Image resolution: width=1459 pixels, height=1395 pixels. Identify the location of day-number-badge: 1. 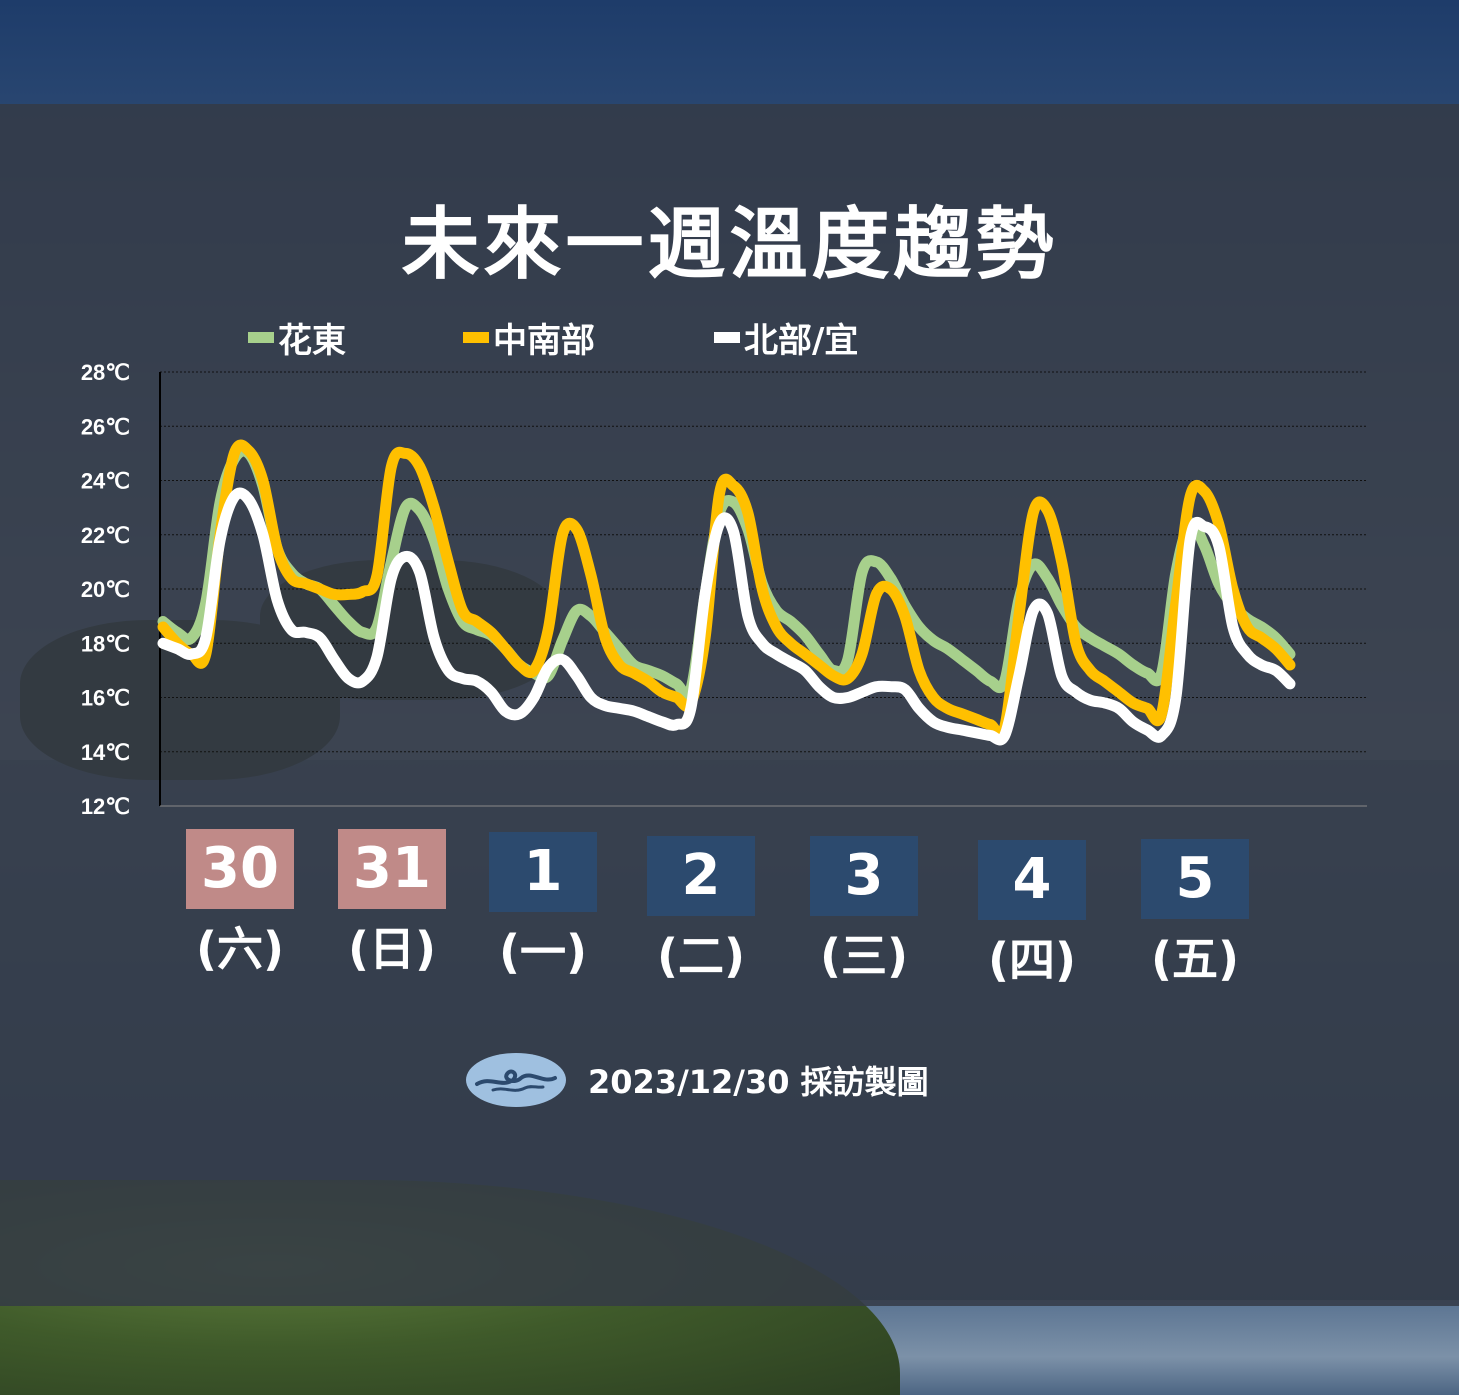
(543, 872).